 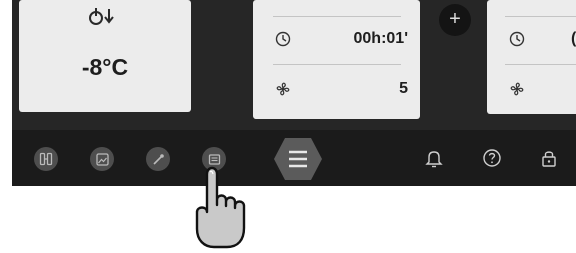 I want to click on phase-card: 00h:01' 5, so click(x=336, y=59).